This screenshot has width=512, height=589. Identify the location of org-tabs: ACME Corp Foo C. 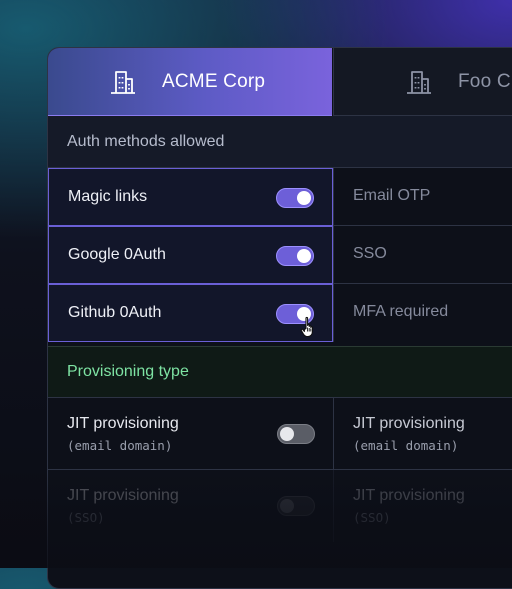
(280, 82).